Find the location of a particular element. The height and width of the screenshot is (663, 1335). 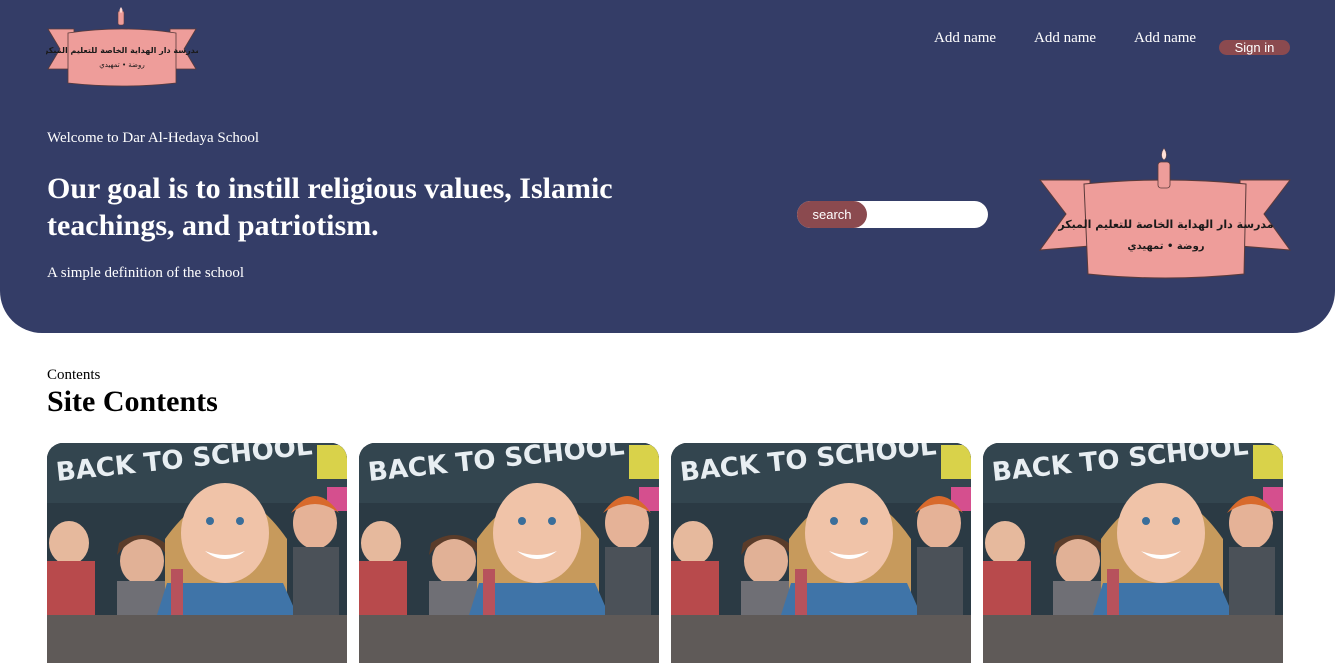

nav-link-2: Add name is located at coordinates (1065, 38).